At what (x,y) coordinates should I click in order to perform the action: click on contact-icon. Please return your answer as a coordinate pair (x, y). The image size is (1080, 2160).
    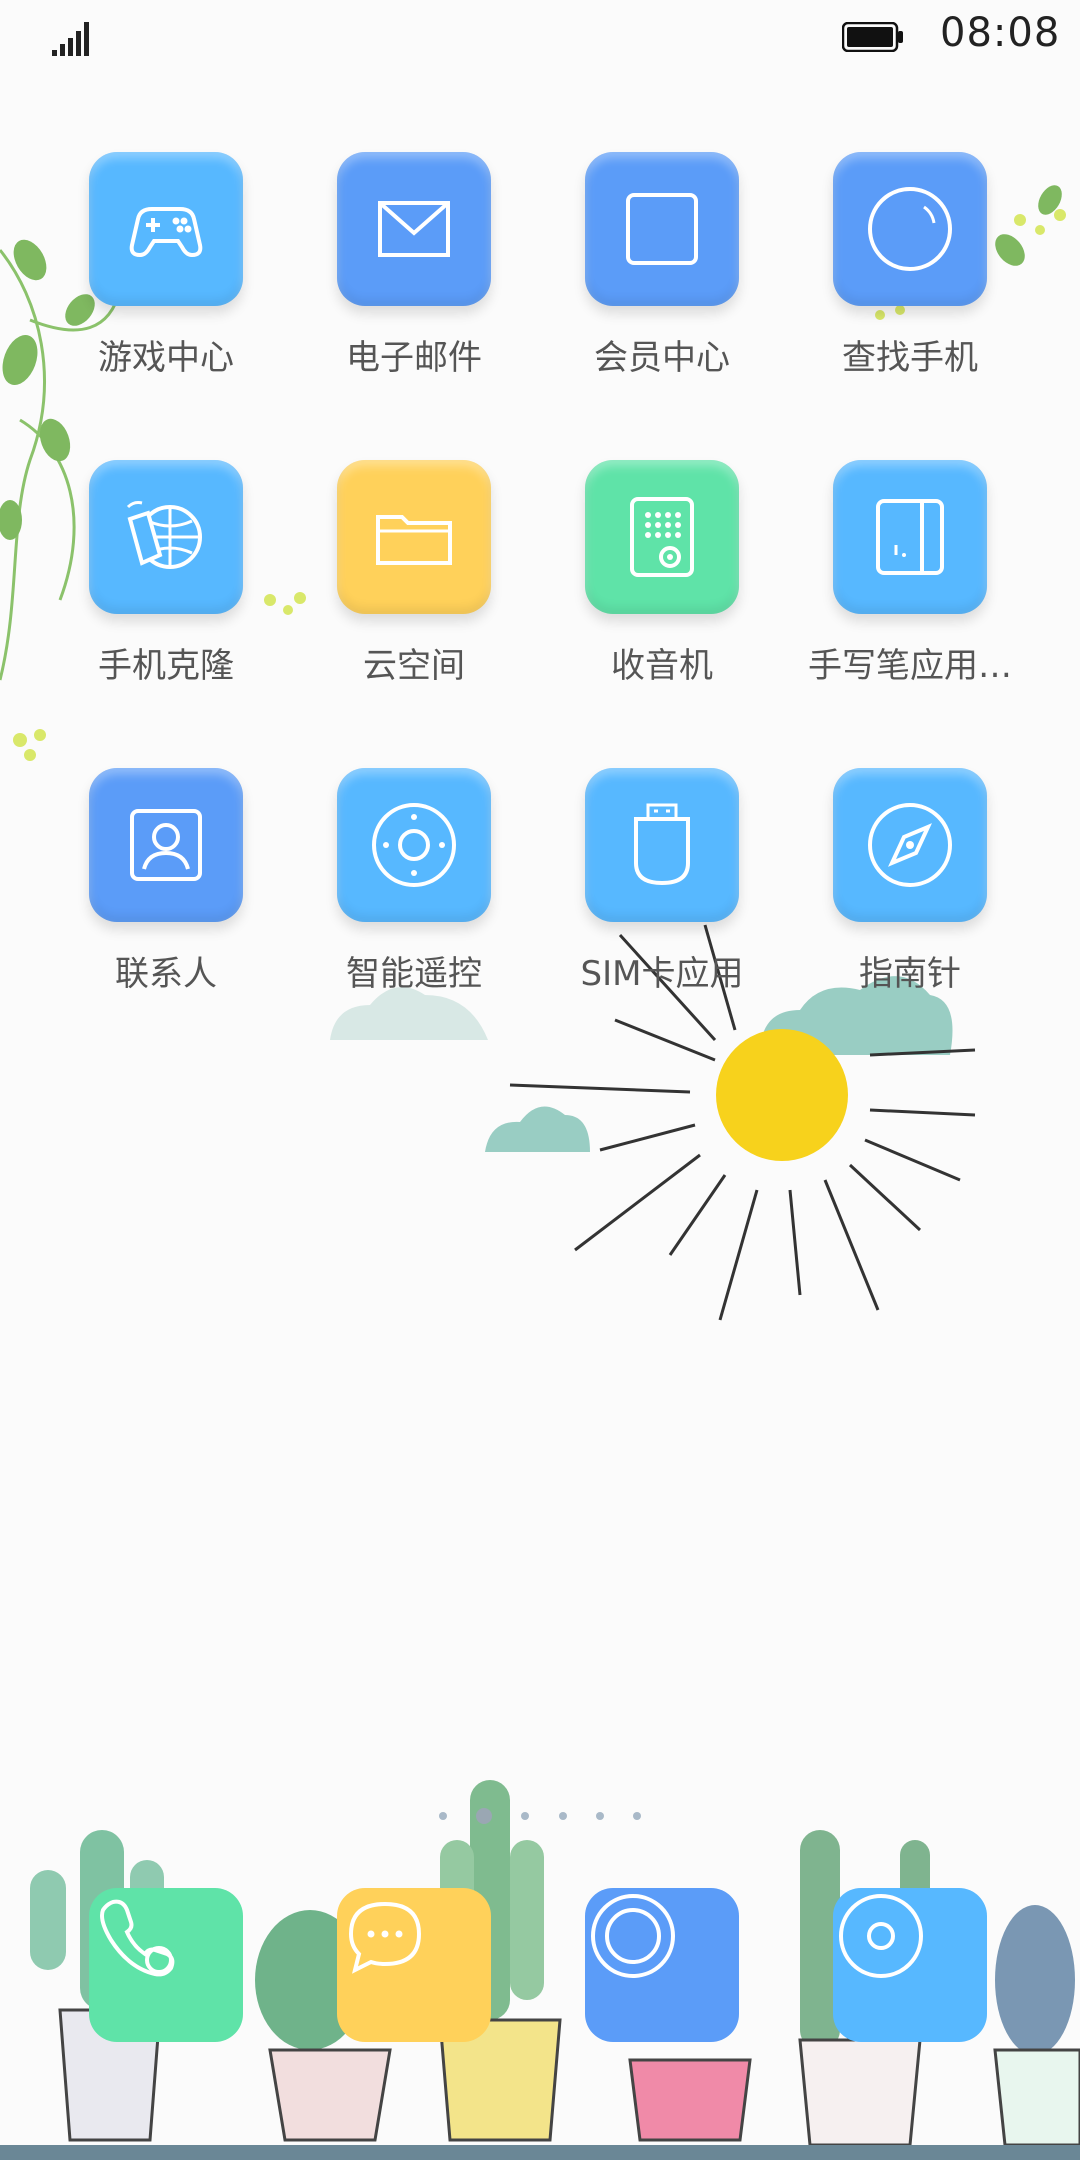
    Looking at the image, I should click on (166, 845).